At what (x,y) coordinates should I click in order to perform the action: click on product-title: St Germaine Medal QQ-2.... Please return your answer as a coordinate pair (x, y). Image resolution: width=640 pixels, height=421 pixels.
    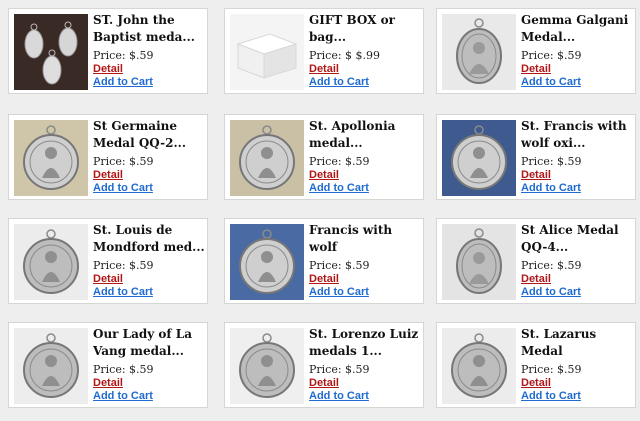
    Looking at the image, I should click on (140, 134).